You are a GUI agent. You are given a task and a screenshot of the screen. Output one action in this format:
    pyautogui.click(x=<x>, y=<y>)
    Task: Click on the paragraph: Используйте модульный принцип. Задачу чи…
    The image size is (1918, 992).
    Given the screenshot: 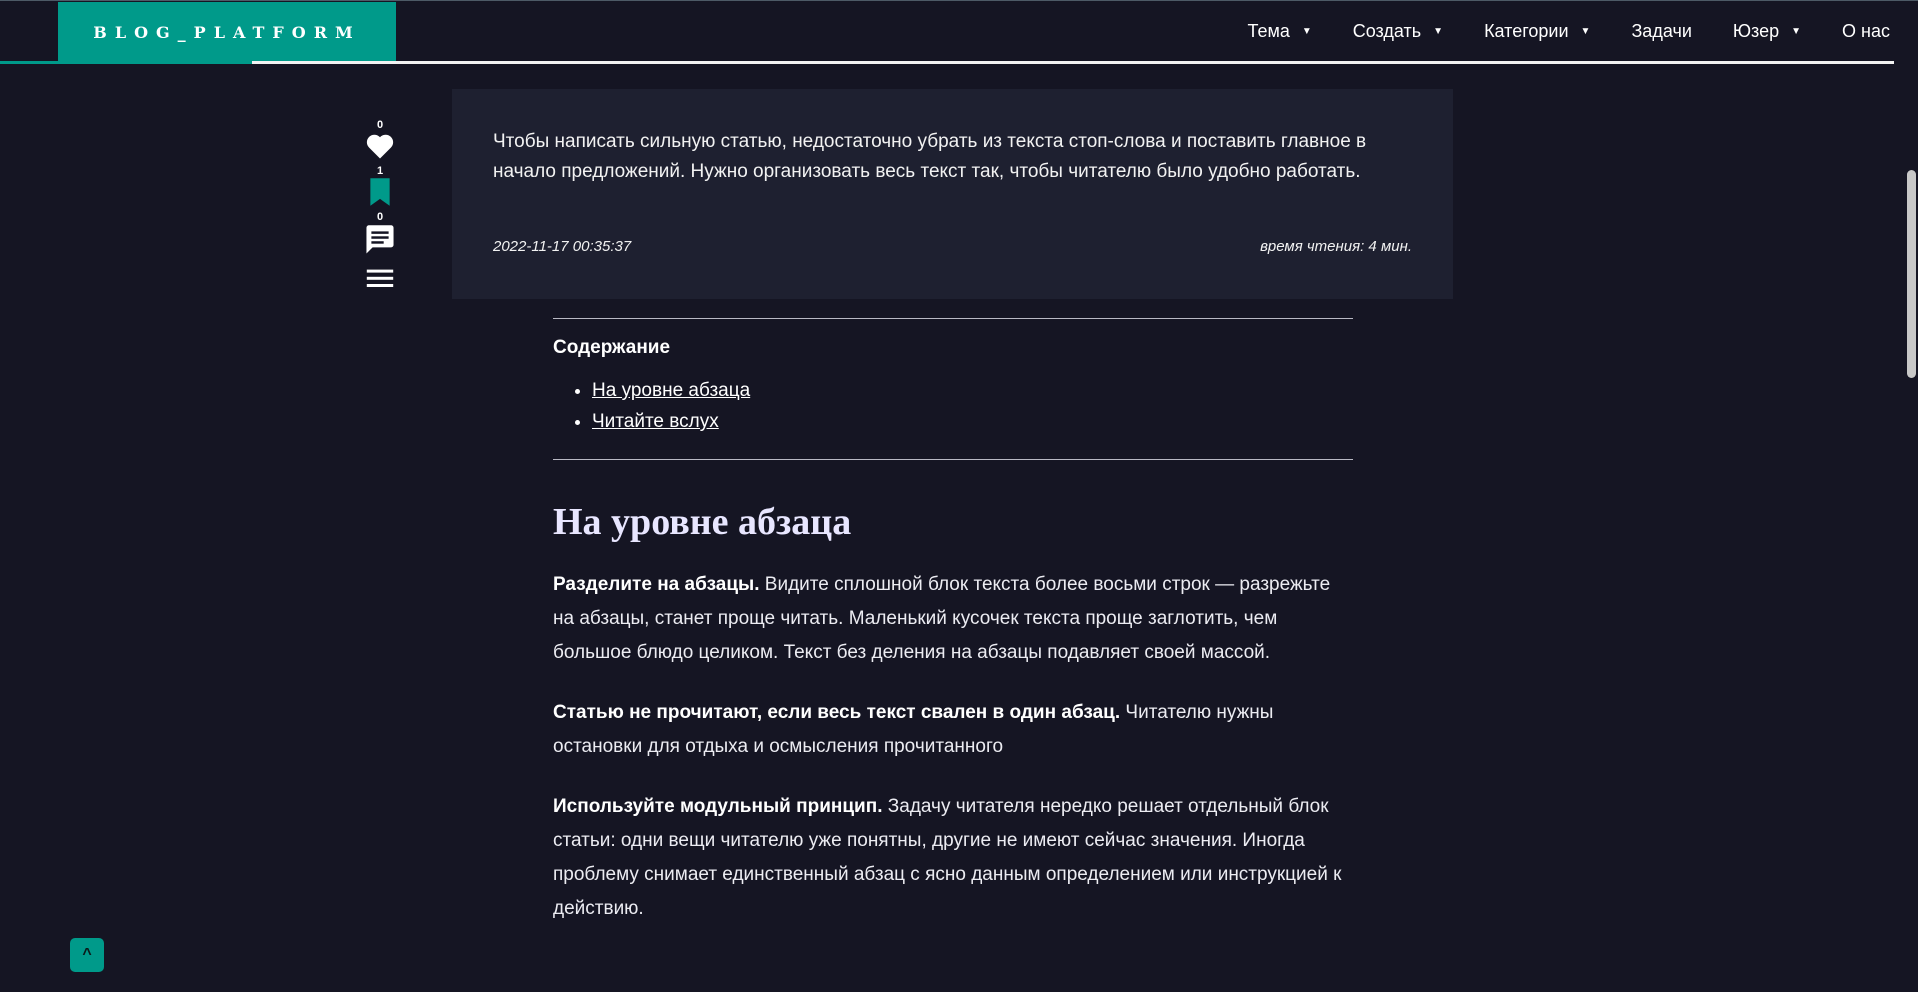 What is the action you would take?
    pyautogui.click(x=953, y=858)
    